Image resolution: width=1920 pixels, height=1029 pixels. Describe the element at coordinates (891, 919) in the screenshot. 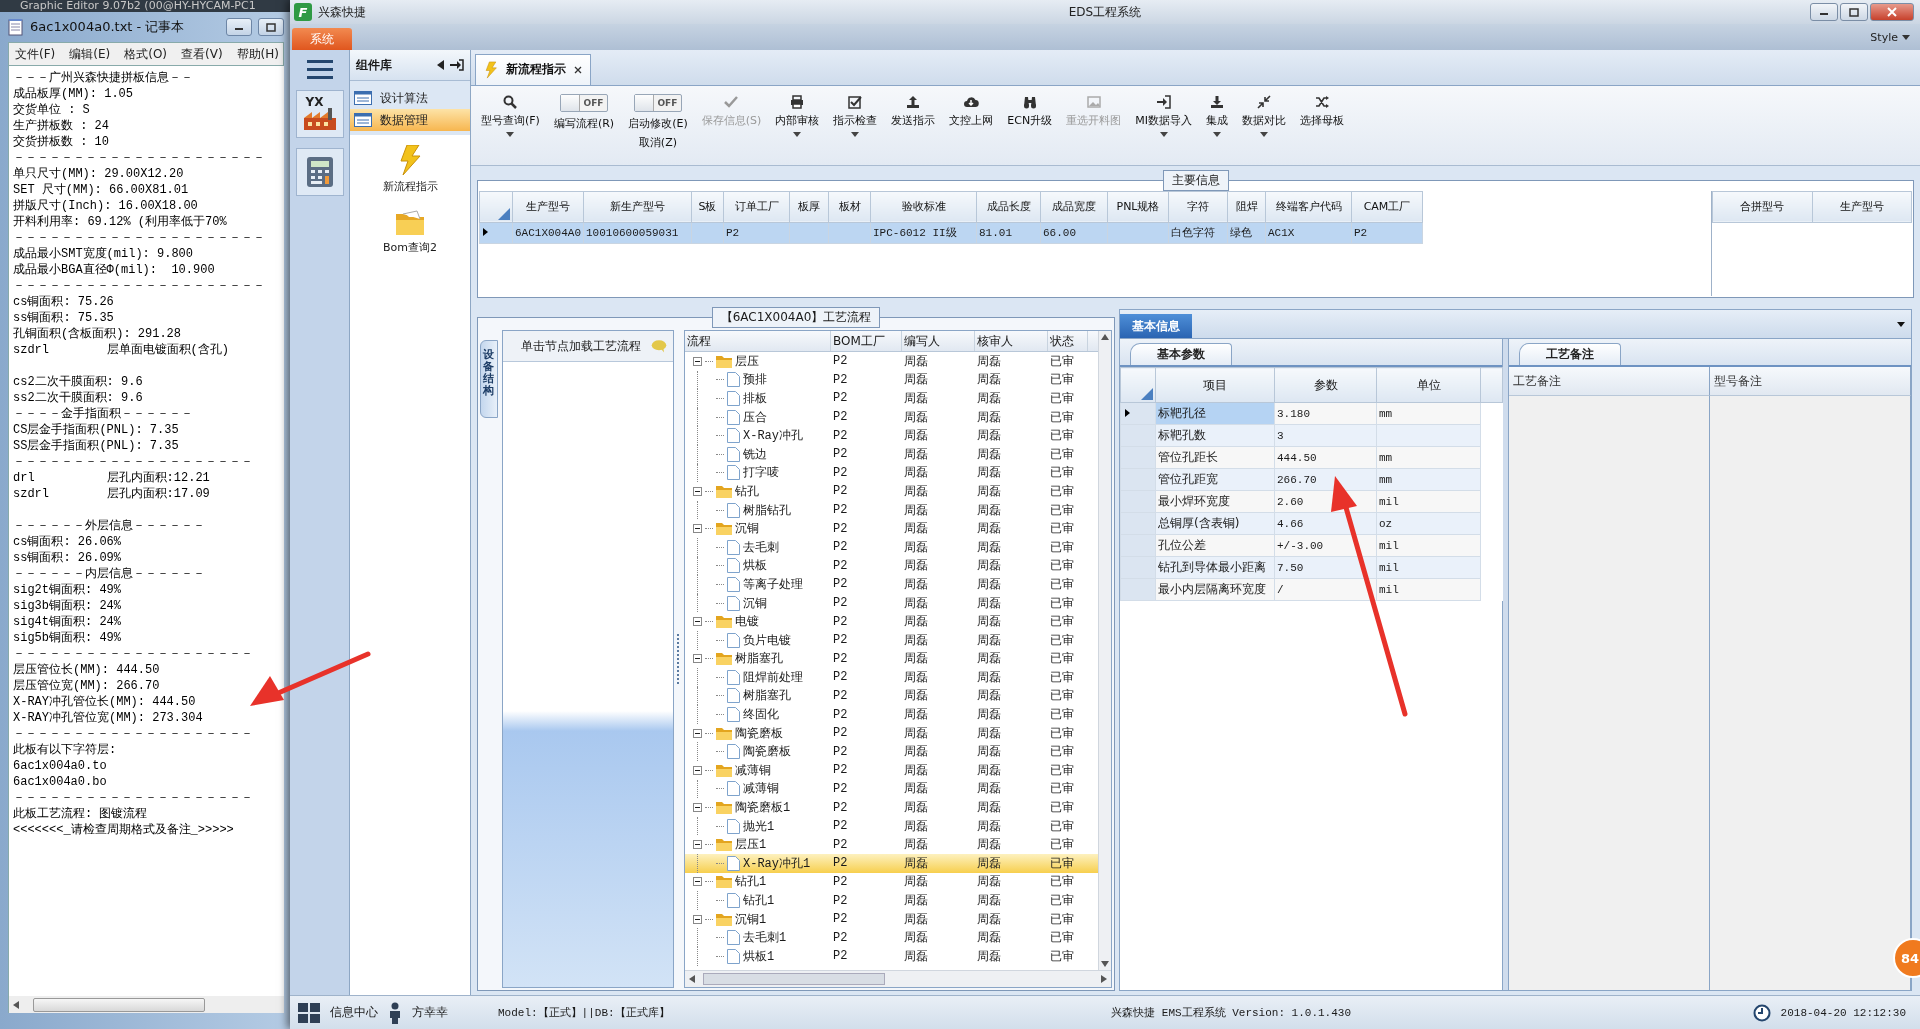

I see `tree-row: 沉铜1 P2 周磊 周磊 已审` at that location.